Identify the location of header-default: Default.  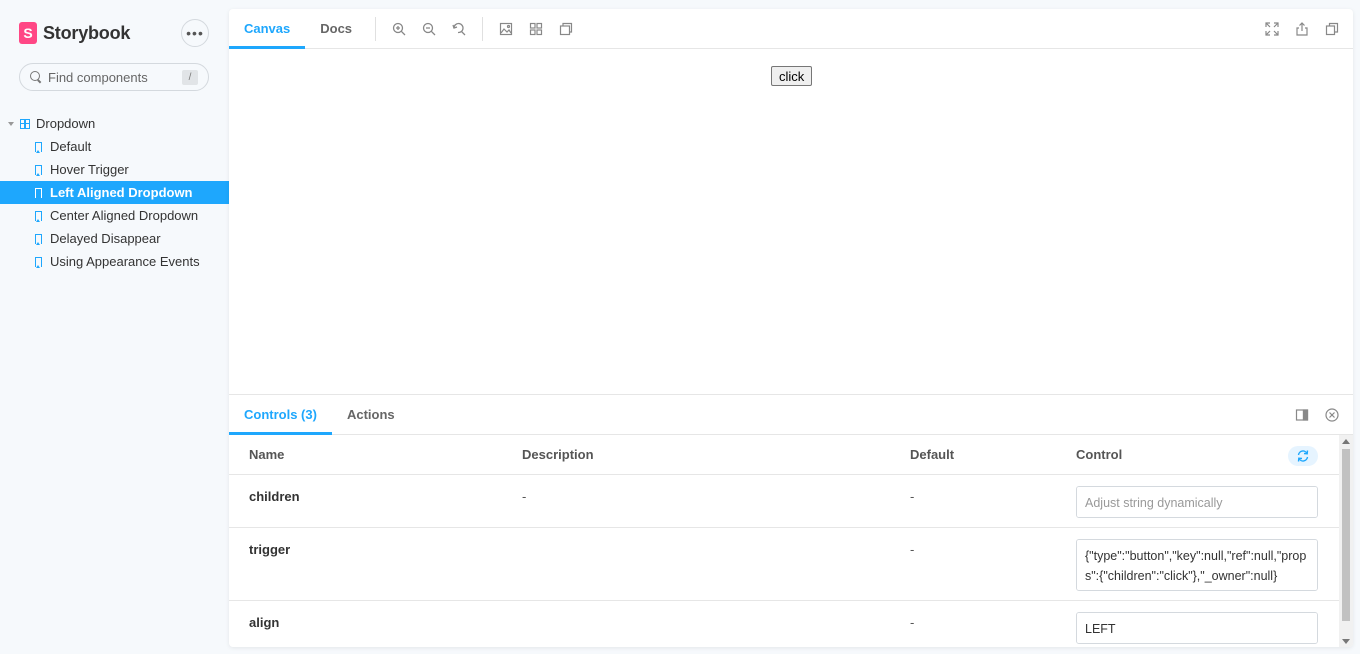
(932, 454).